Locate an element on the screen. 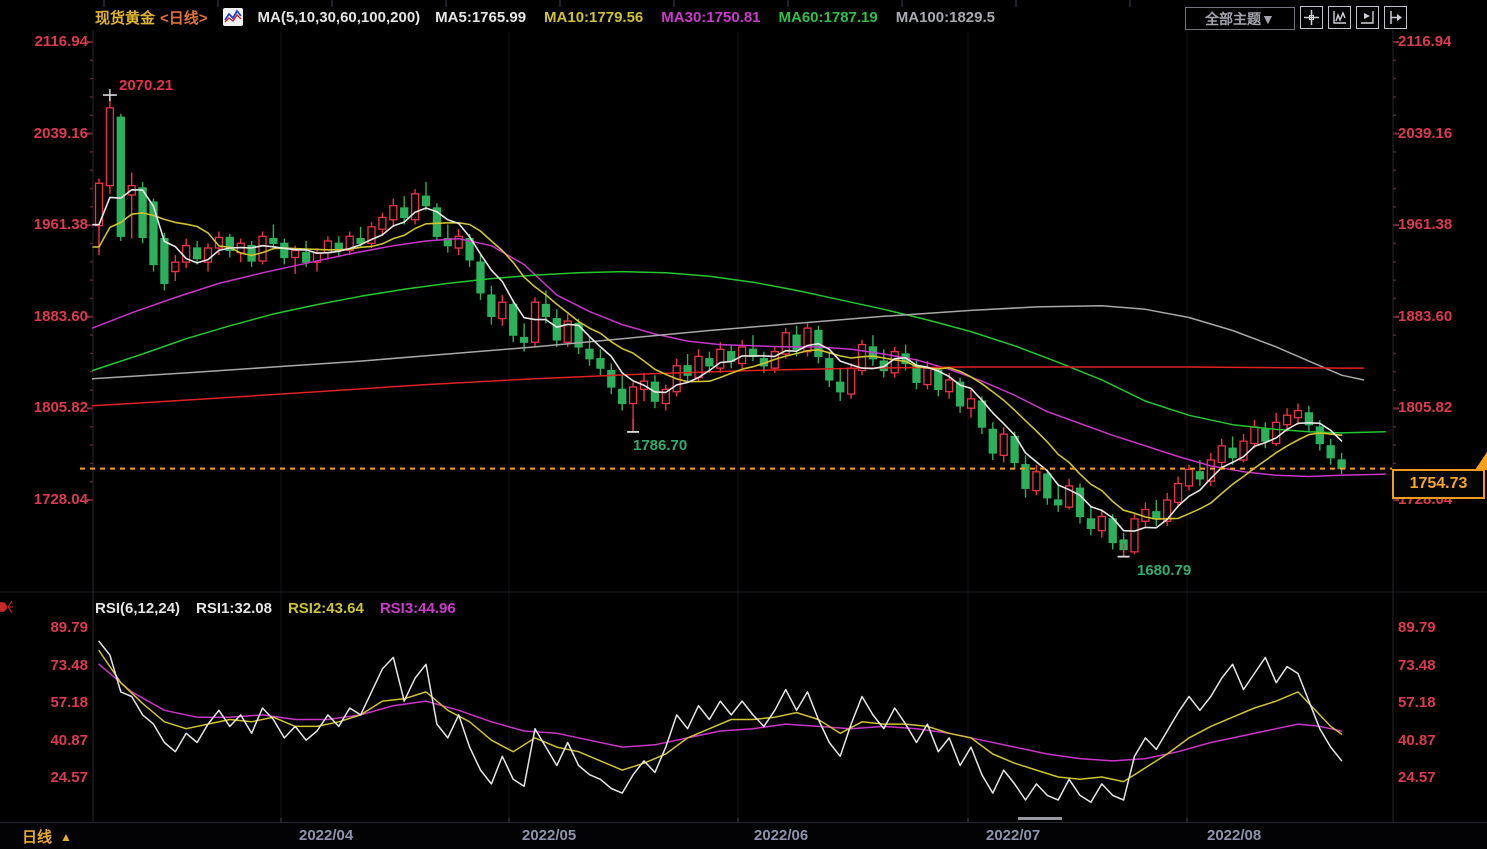 This screenshot has height=849, width=1487. rsi-line-RSI2 is located at coordinates (720, 716).